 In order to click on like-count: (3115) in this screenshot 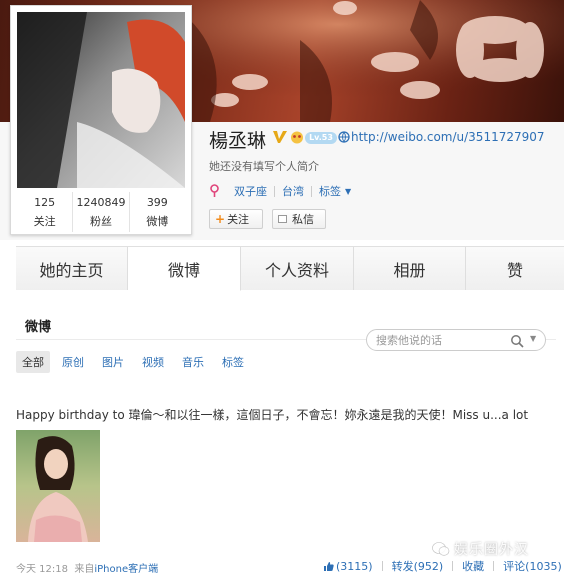, I will do `click(354, 566)`.